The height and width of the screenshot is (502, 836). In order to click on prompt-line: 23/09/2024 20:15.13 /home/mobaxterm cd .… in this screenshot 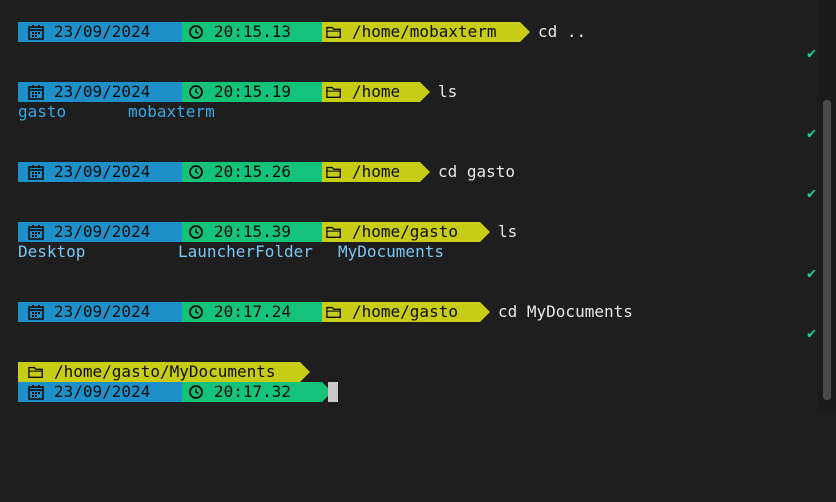, I will do `click(302, 32)`.